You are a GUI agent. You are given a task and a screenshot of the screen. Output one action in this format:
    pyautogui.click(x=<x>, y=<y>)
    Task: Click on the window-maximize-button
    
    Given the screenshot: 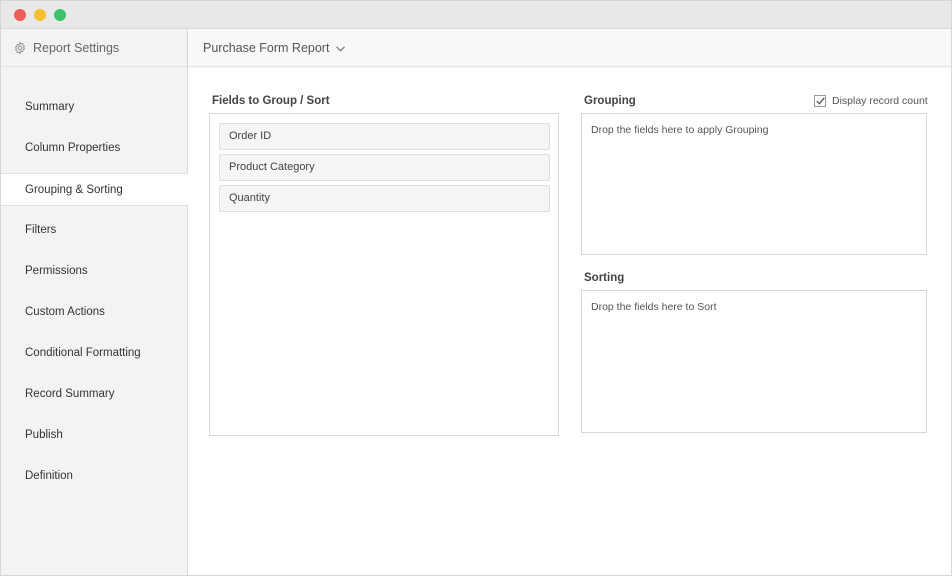 What is the action you would take?
    pyautogui.click(x=60, y=15)
    